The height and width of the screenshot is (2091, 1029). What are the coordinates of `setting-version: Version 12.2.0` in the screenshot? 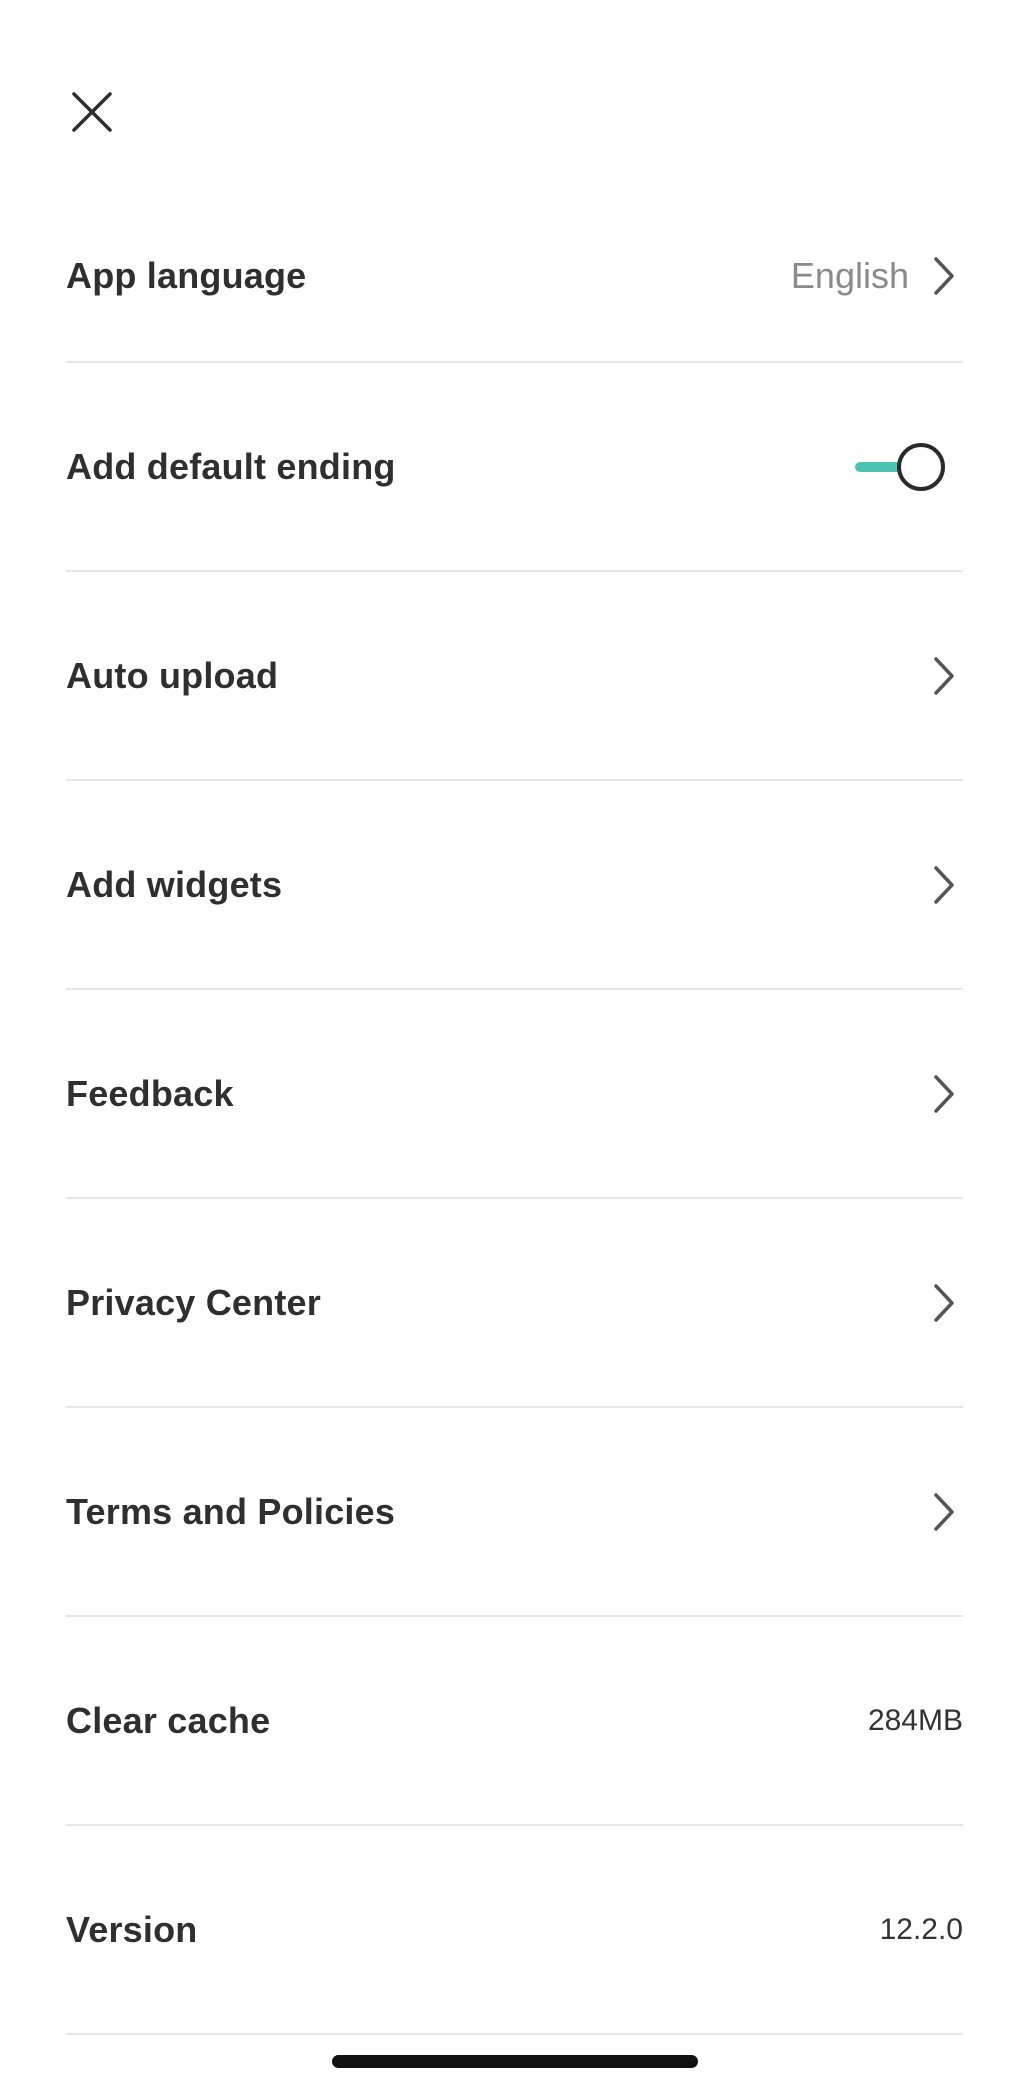 It's located at (514, 1930).